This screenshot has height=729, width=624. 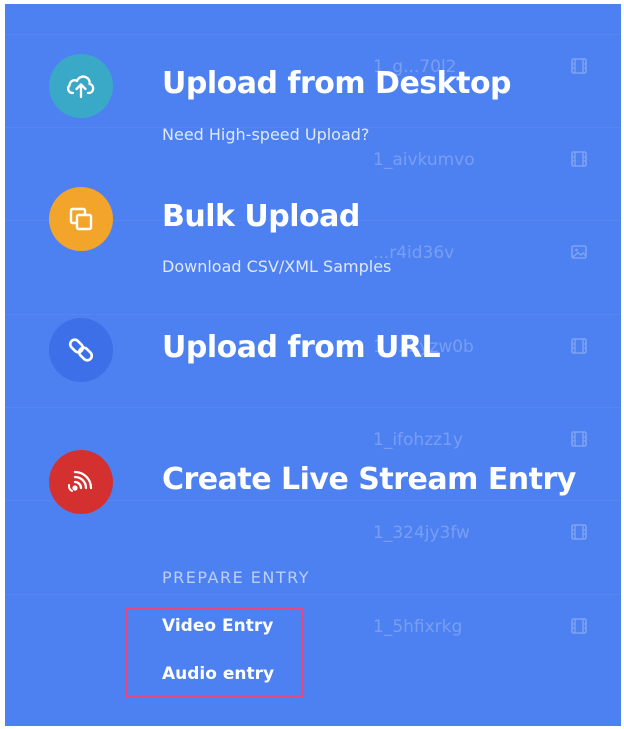 I want to click on bulk-upload-title: Bulk Upload, so click(x=261, y=216).